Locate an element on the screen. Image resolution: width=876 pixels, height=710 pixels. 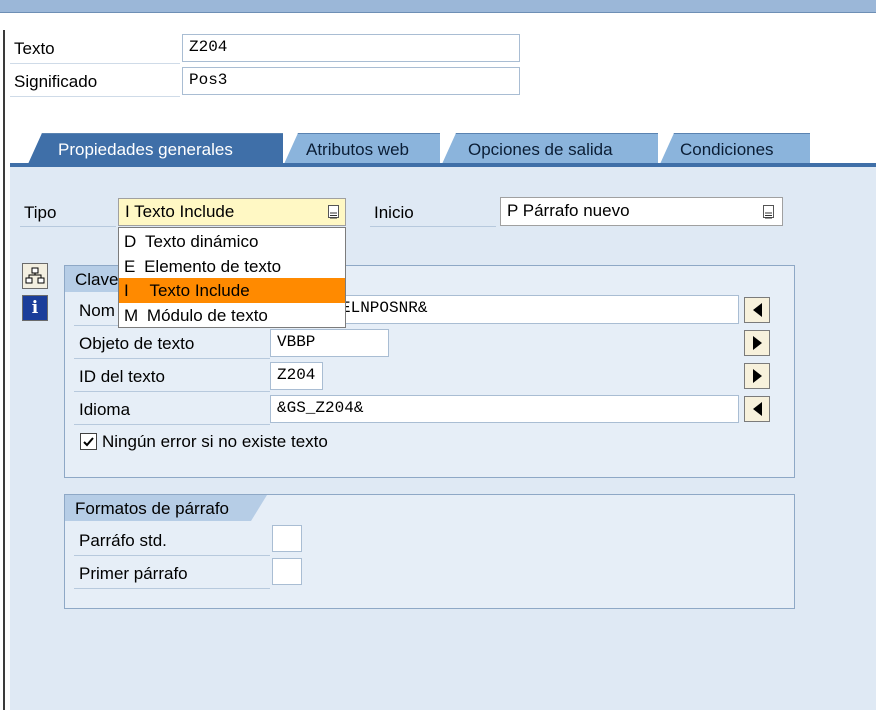
primer-parrafo-label: Primer párrafo is located at coordinates (133, 573).